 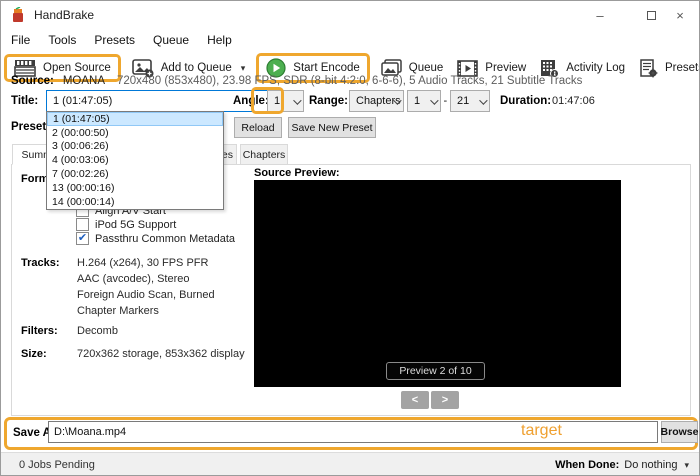 What do you see at coordinates (62, 40) in the screenshot?
I see `menu-tools: Tools` at bounding box center [62, 40].